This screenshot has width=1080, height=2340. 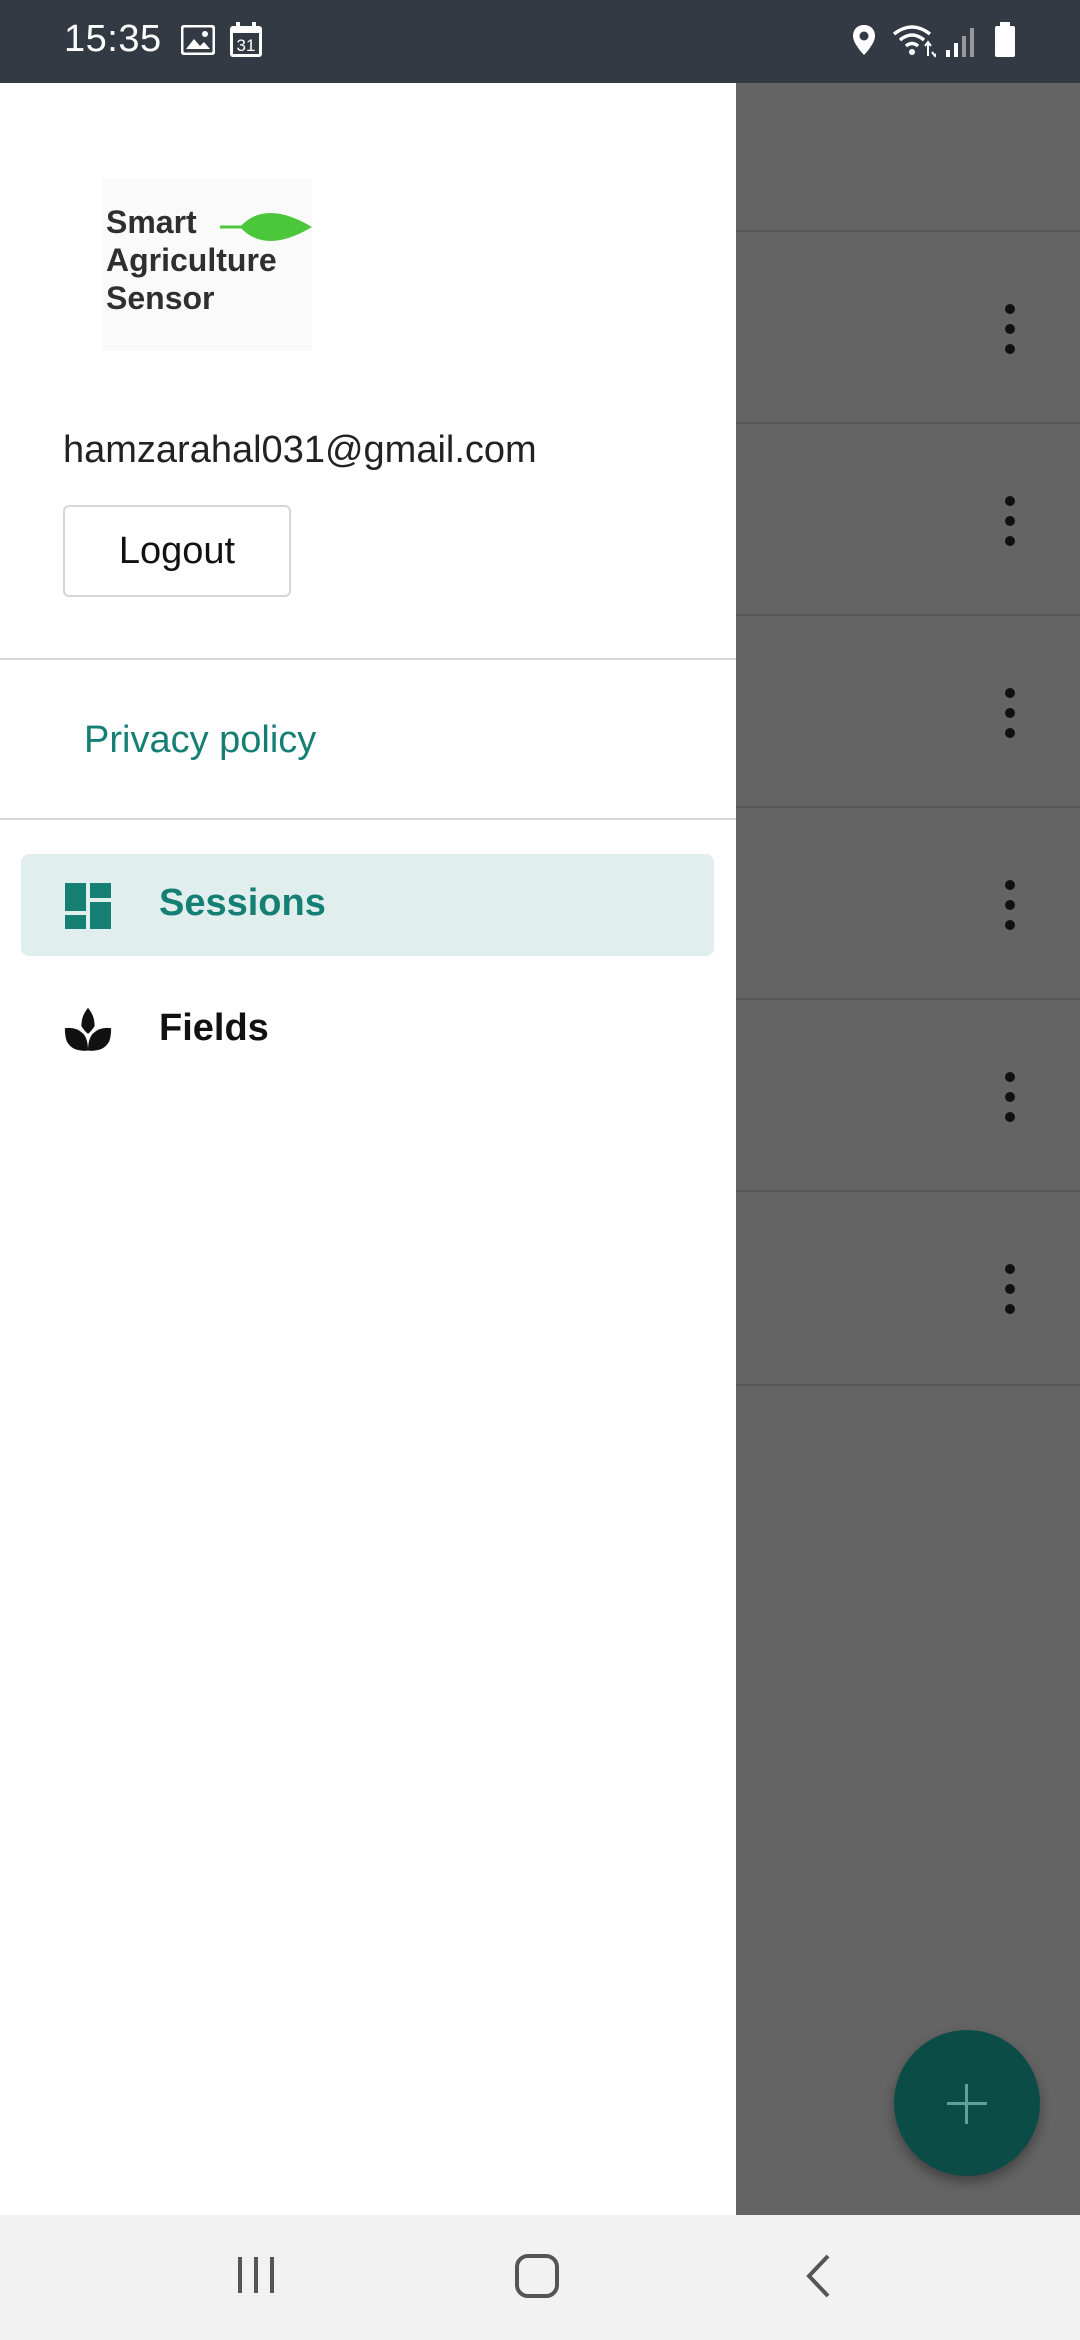 What do you see at coordinates (113, 39) in the screenshot?
I see `status-time: 15:35` at bounding box center [113, 39].